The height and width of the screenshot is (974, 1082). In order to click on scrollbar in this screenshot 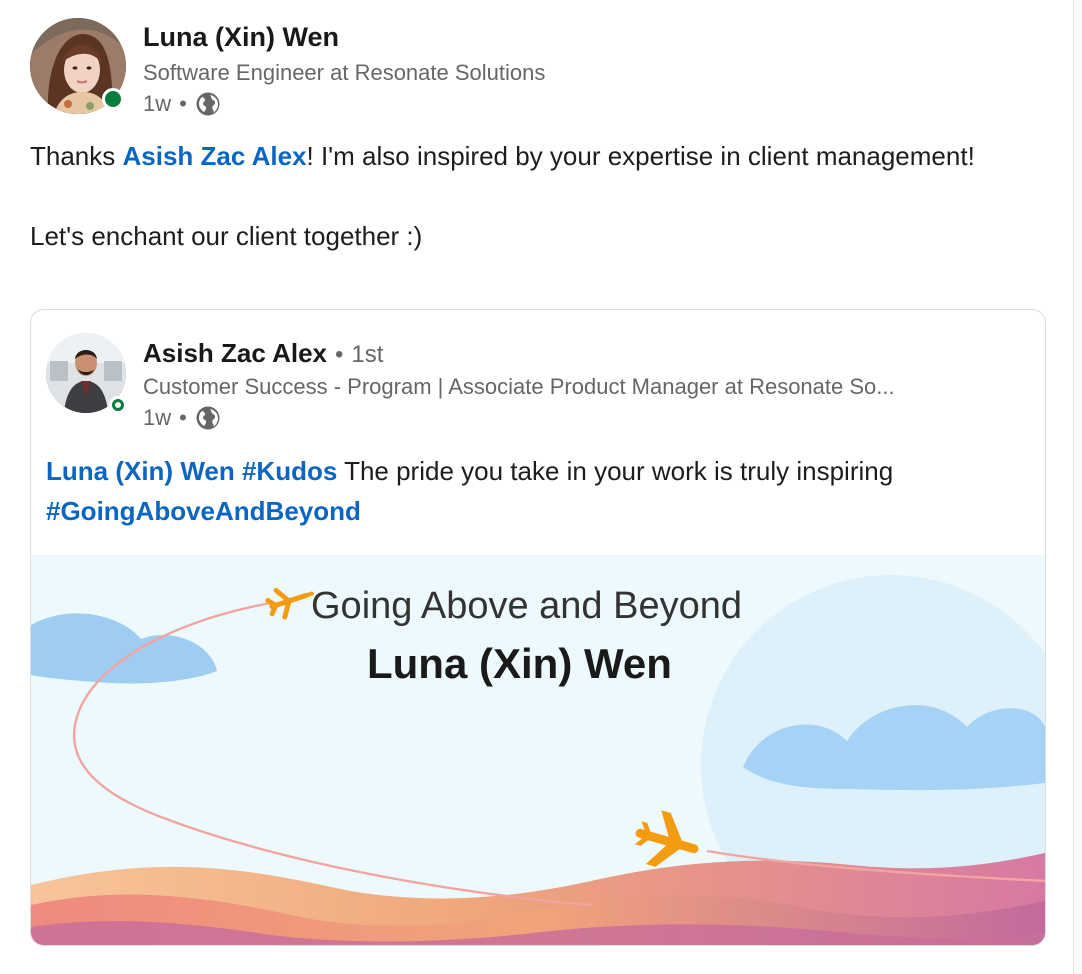, I will do `click(1077, 487)`.